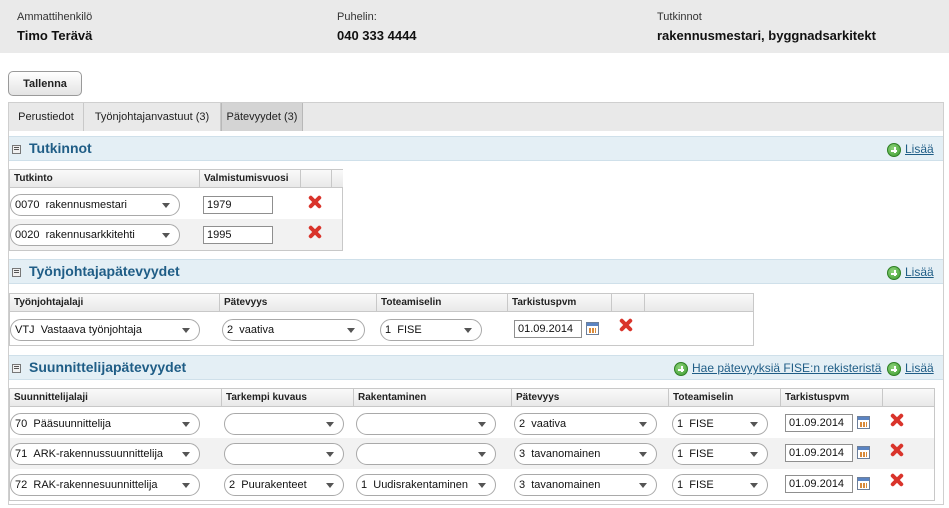 The height and width of the screenshot is (508, 949). Describe the element at coordinates (679, 17) in the screenshot. I see `degrees-label: Tutkinnot` at that location.